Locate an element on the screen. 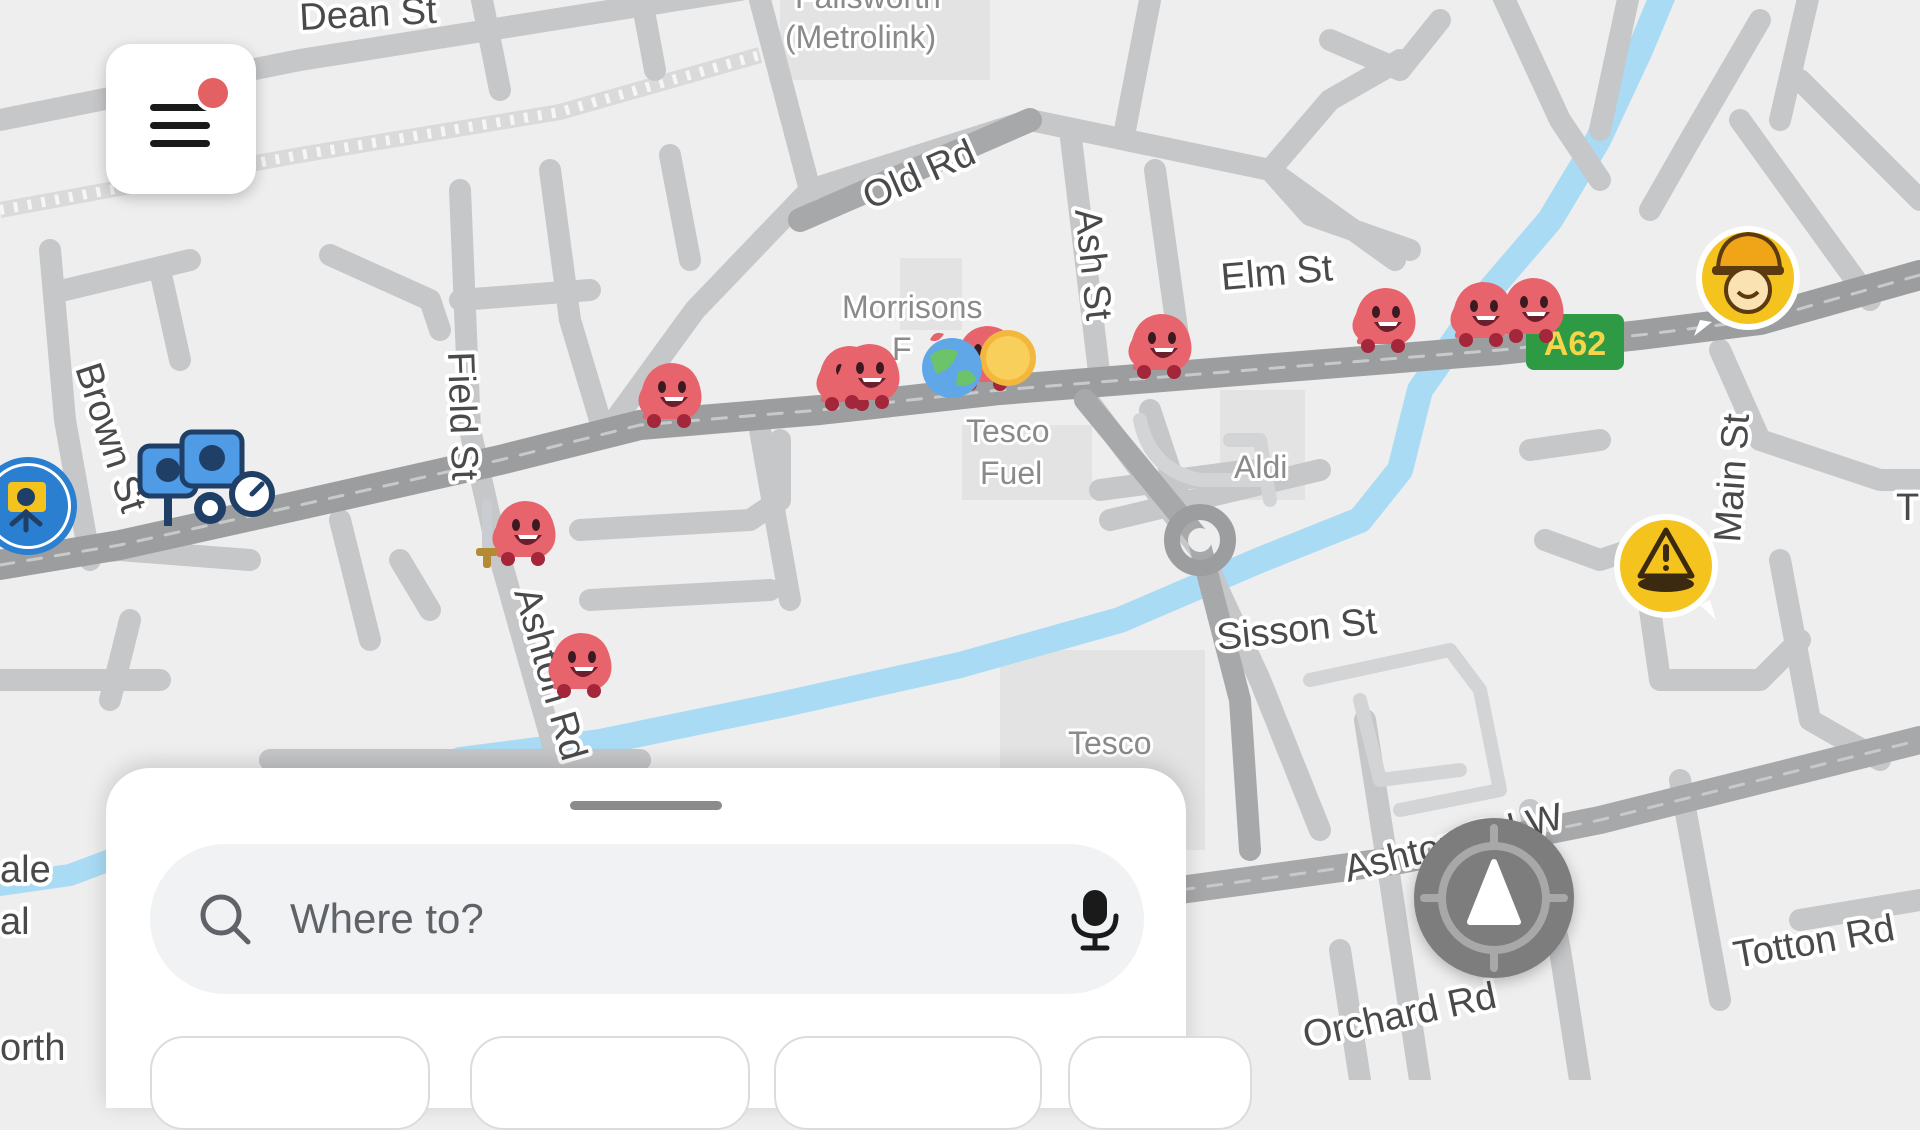  edge-label-orth: orth is located at coordinates (32, 1048).